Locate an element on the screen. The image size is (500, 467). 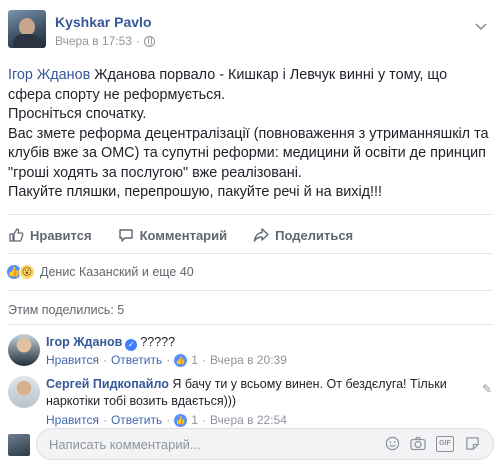
comment-timestamp: Вчера в 22:54 is located at coordinates (248, 420).